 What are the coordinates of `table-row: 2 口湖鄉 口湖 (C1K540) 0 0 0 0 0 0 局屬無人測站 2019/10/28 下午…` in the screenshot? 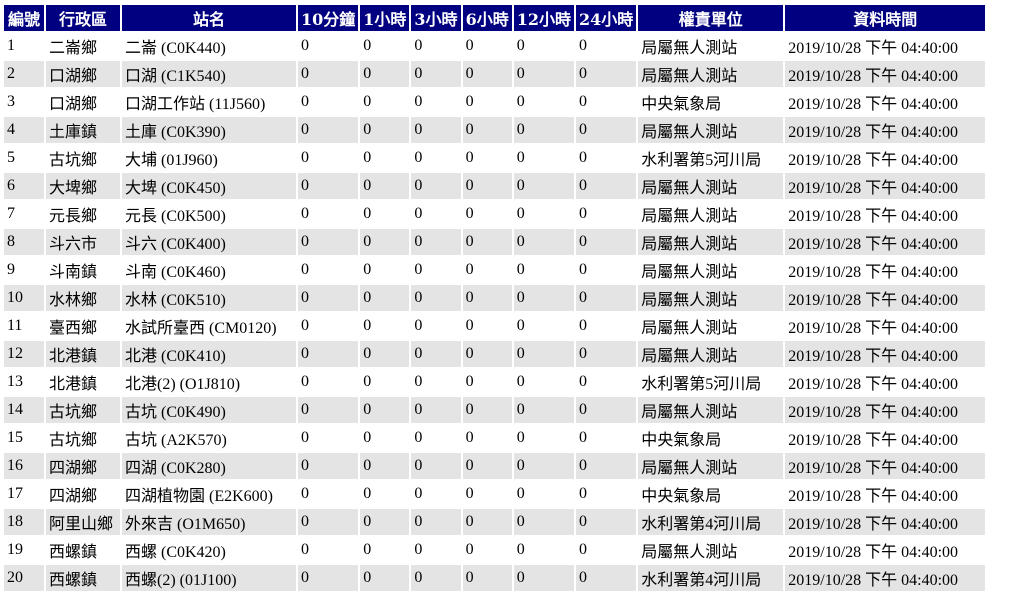 It's located at (495, 74).